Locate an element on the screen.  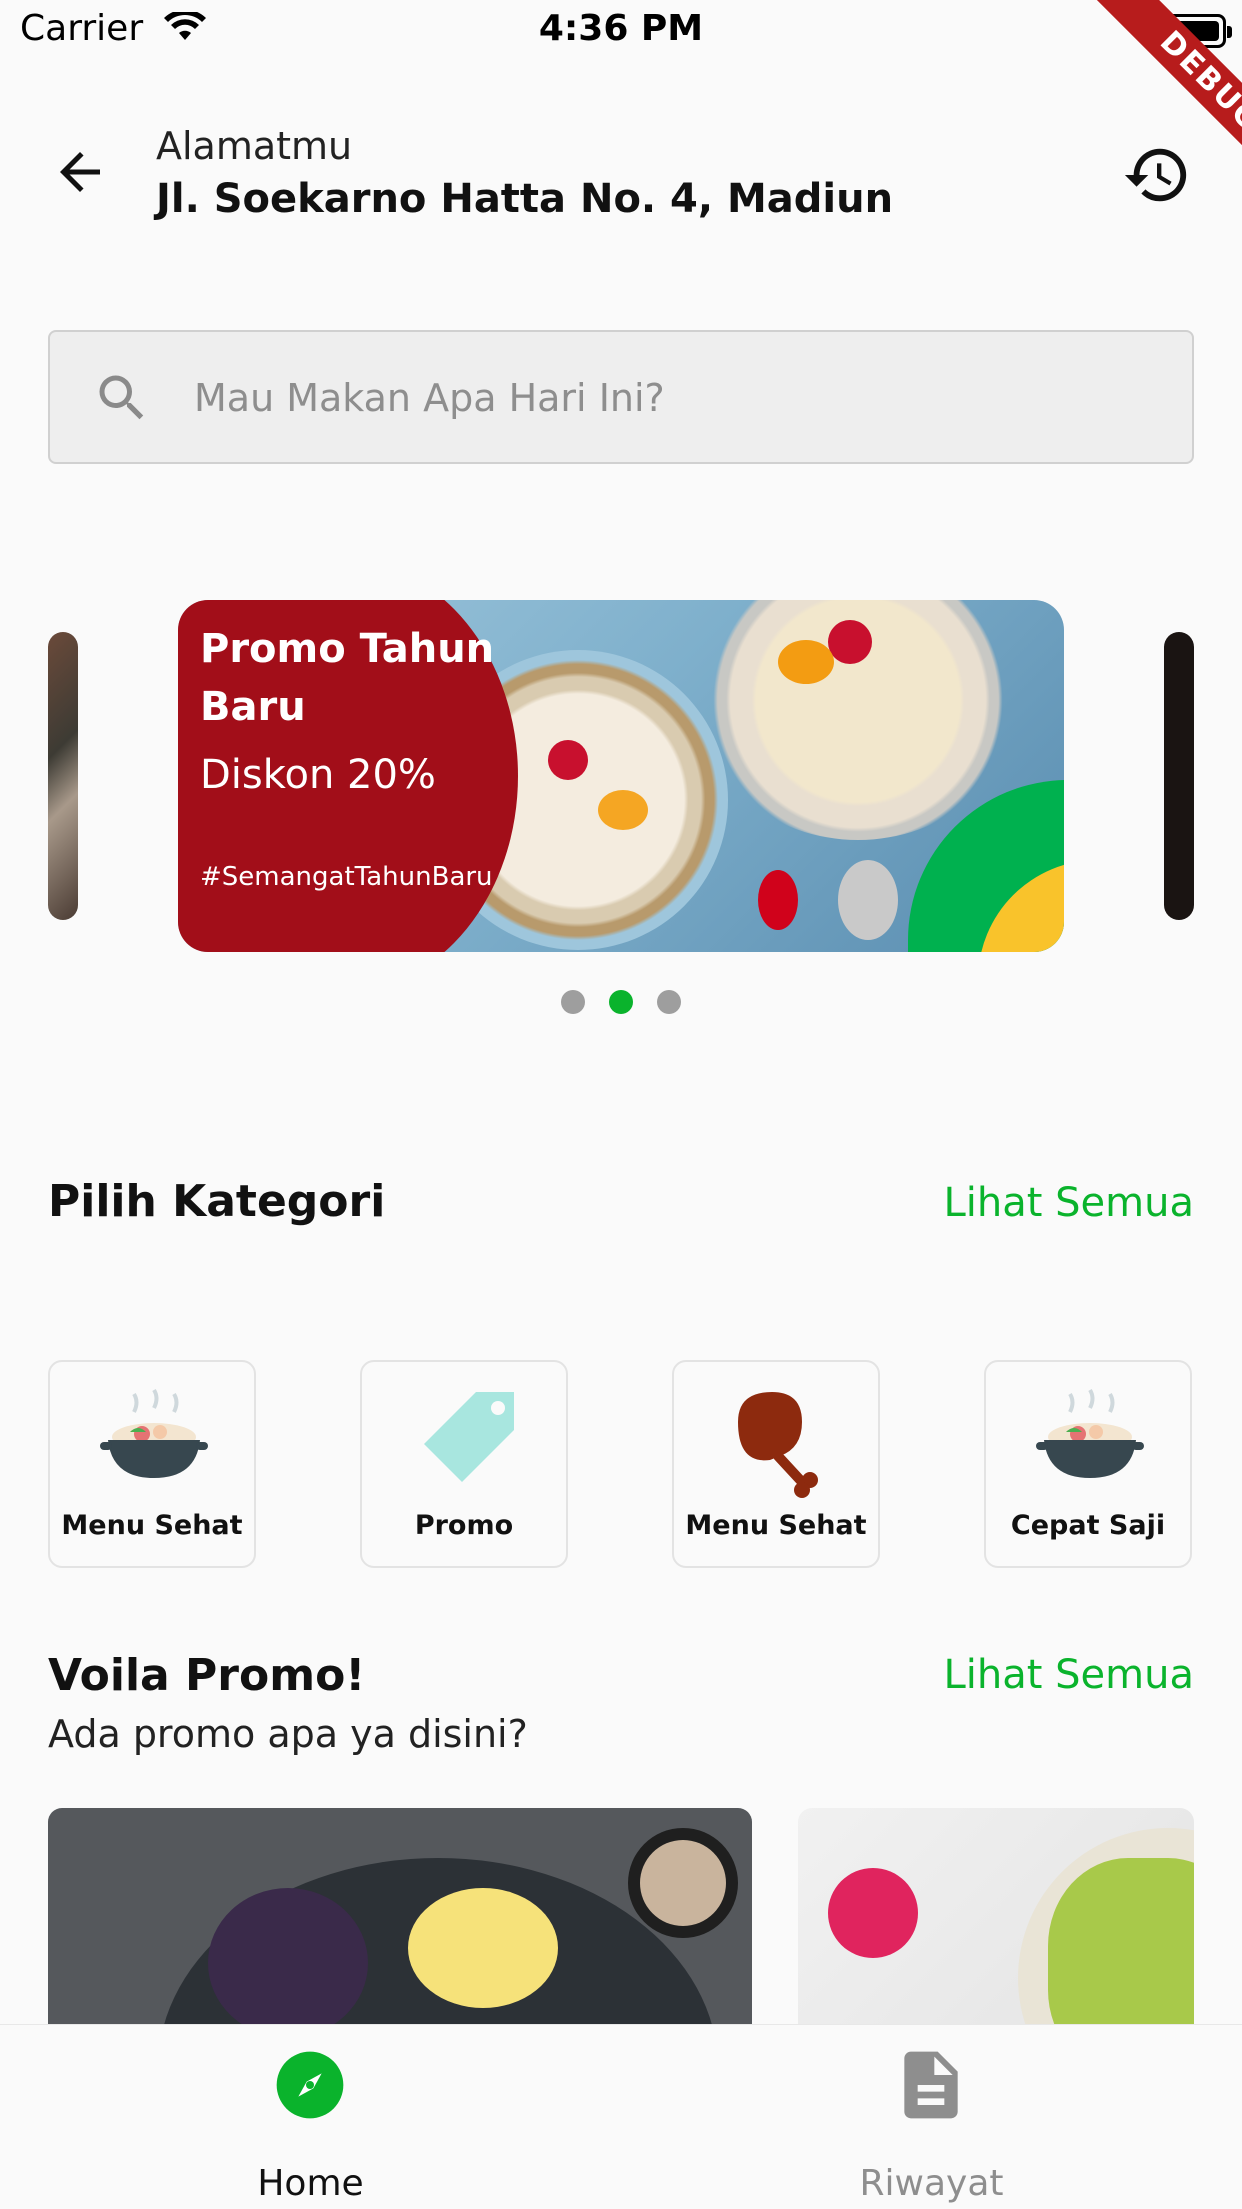
category-card-promo: Promo is located at coordinates (464, 1464).